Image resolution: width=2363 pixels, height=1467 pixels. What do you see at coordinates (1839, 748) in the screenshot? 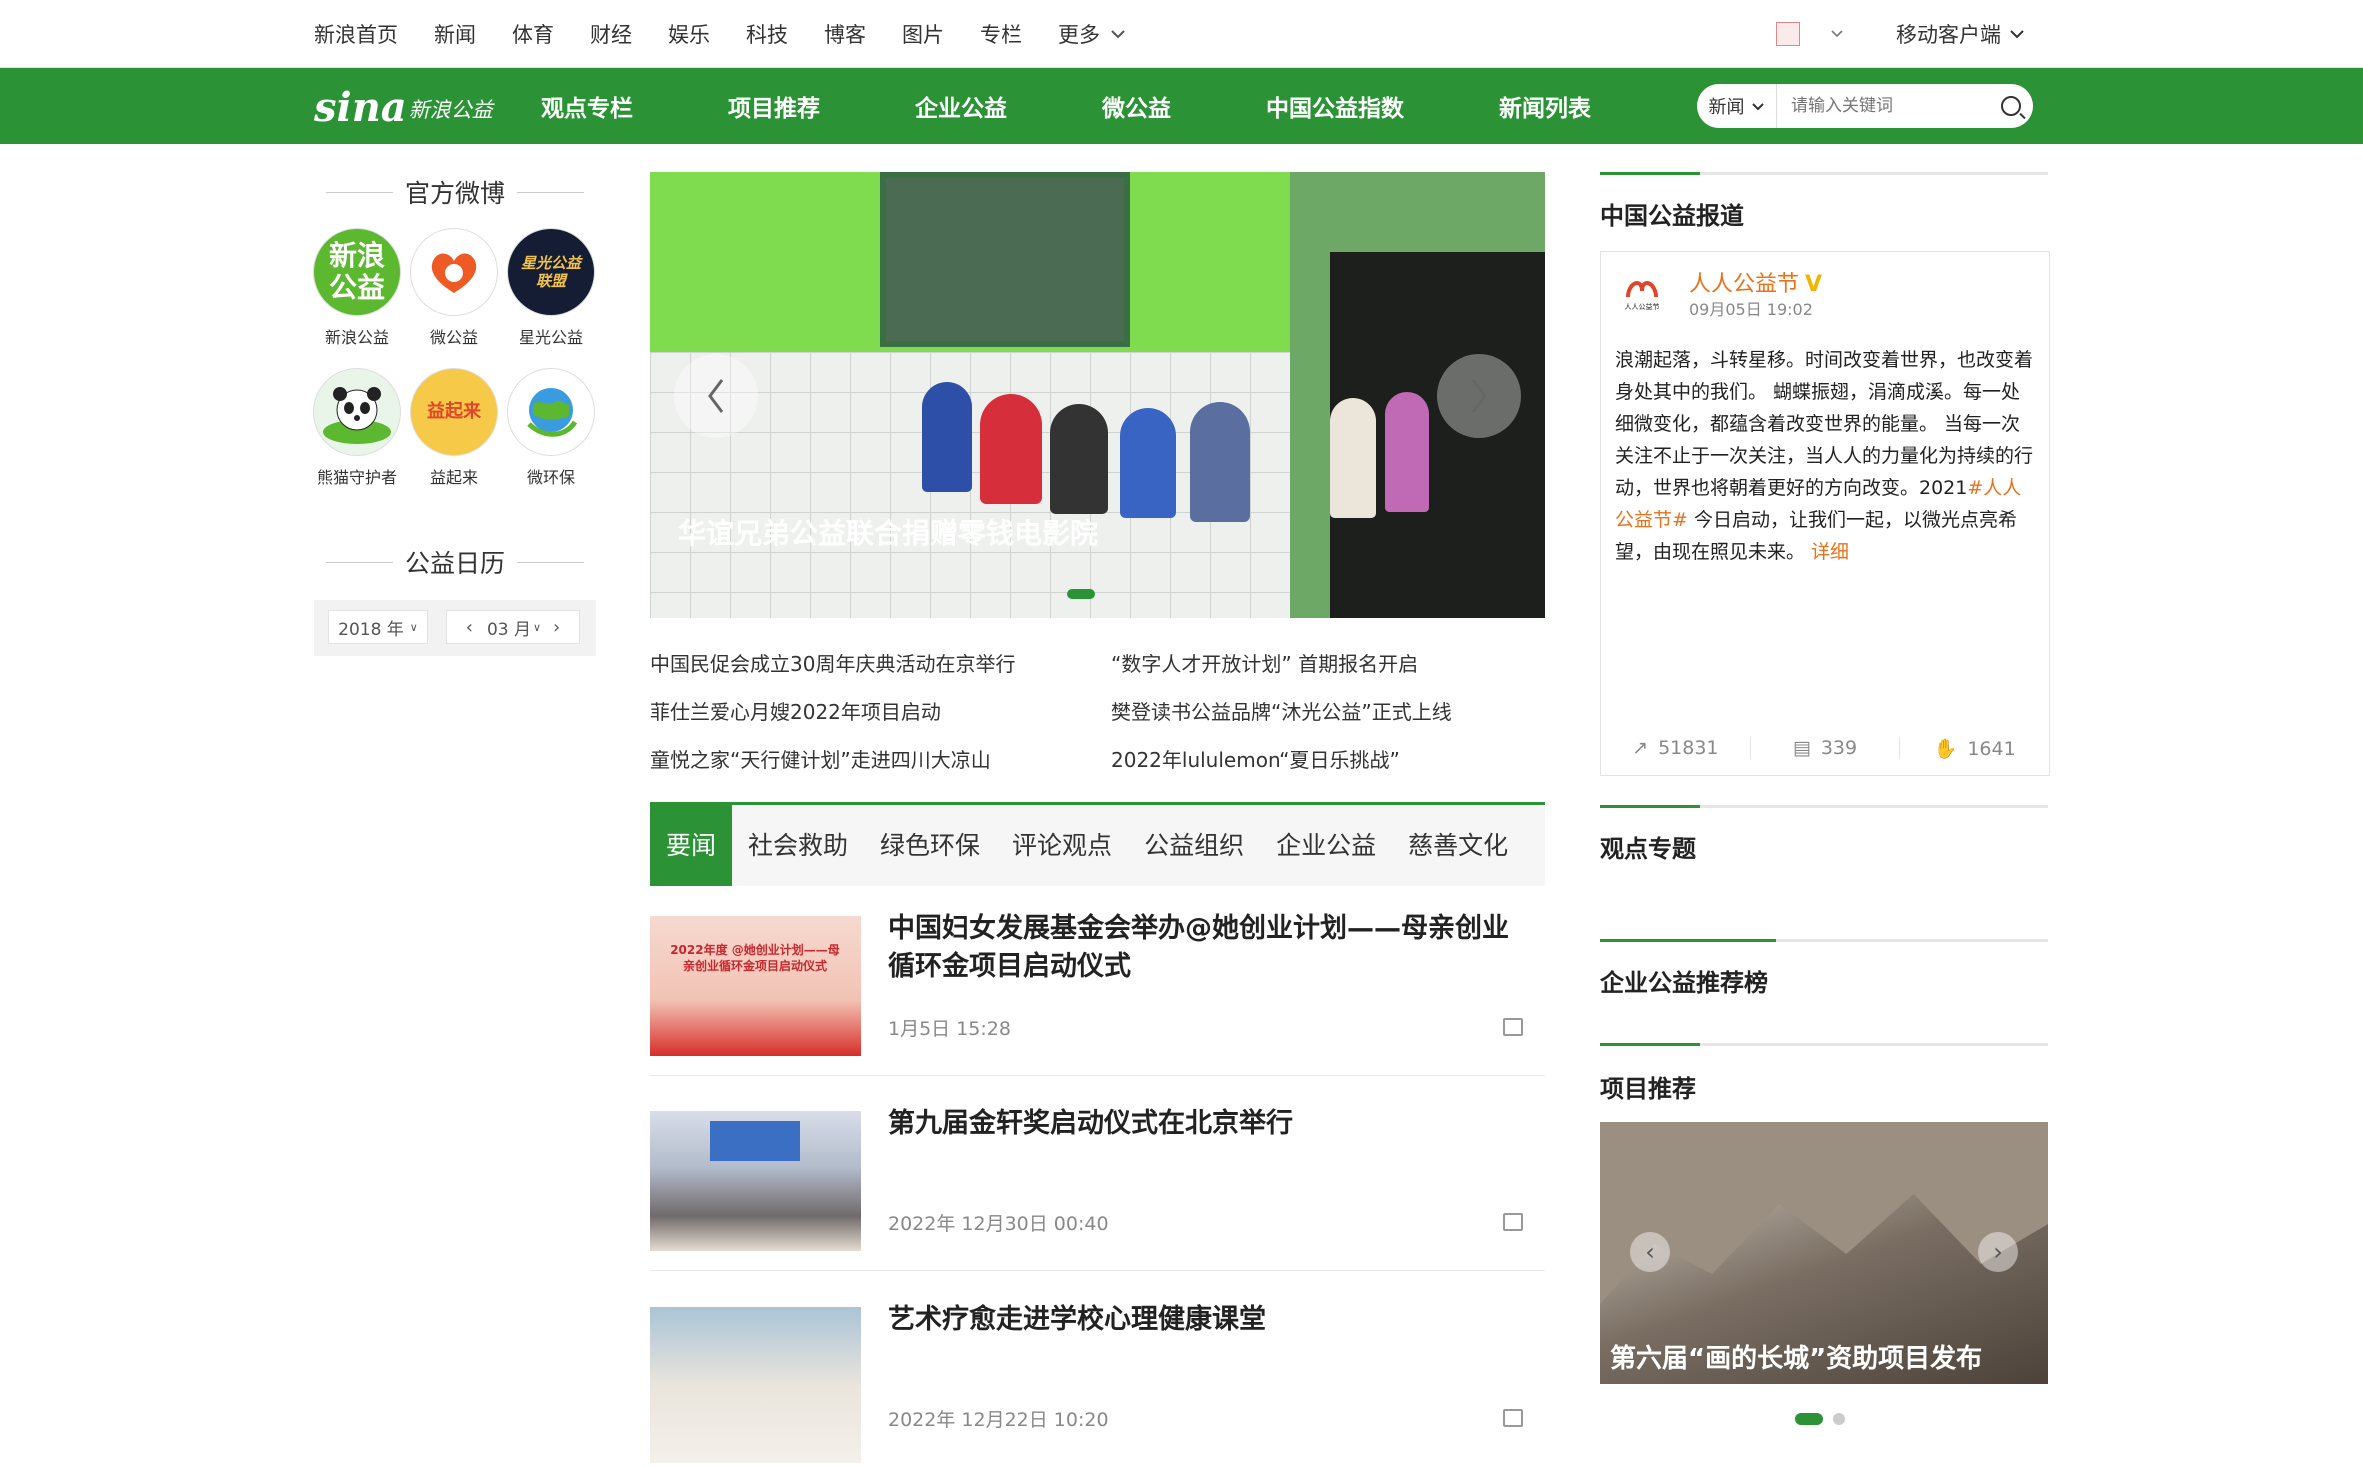
I see `comment-count: 339` at bounding box center [1839, 748].